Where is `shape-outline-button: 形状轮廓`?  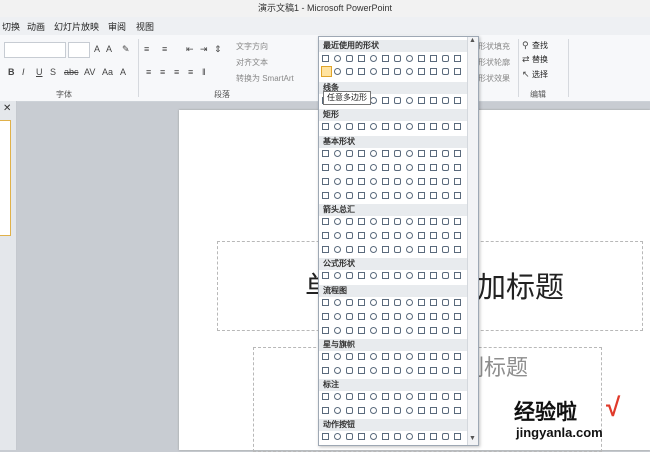
shape-outline-button: 形状轮廓 is located at coordinates (494, 62).